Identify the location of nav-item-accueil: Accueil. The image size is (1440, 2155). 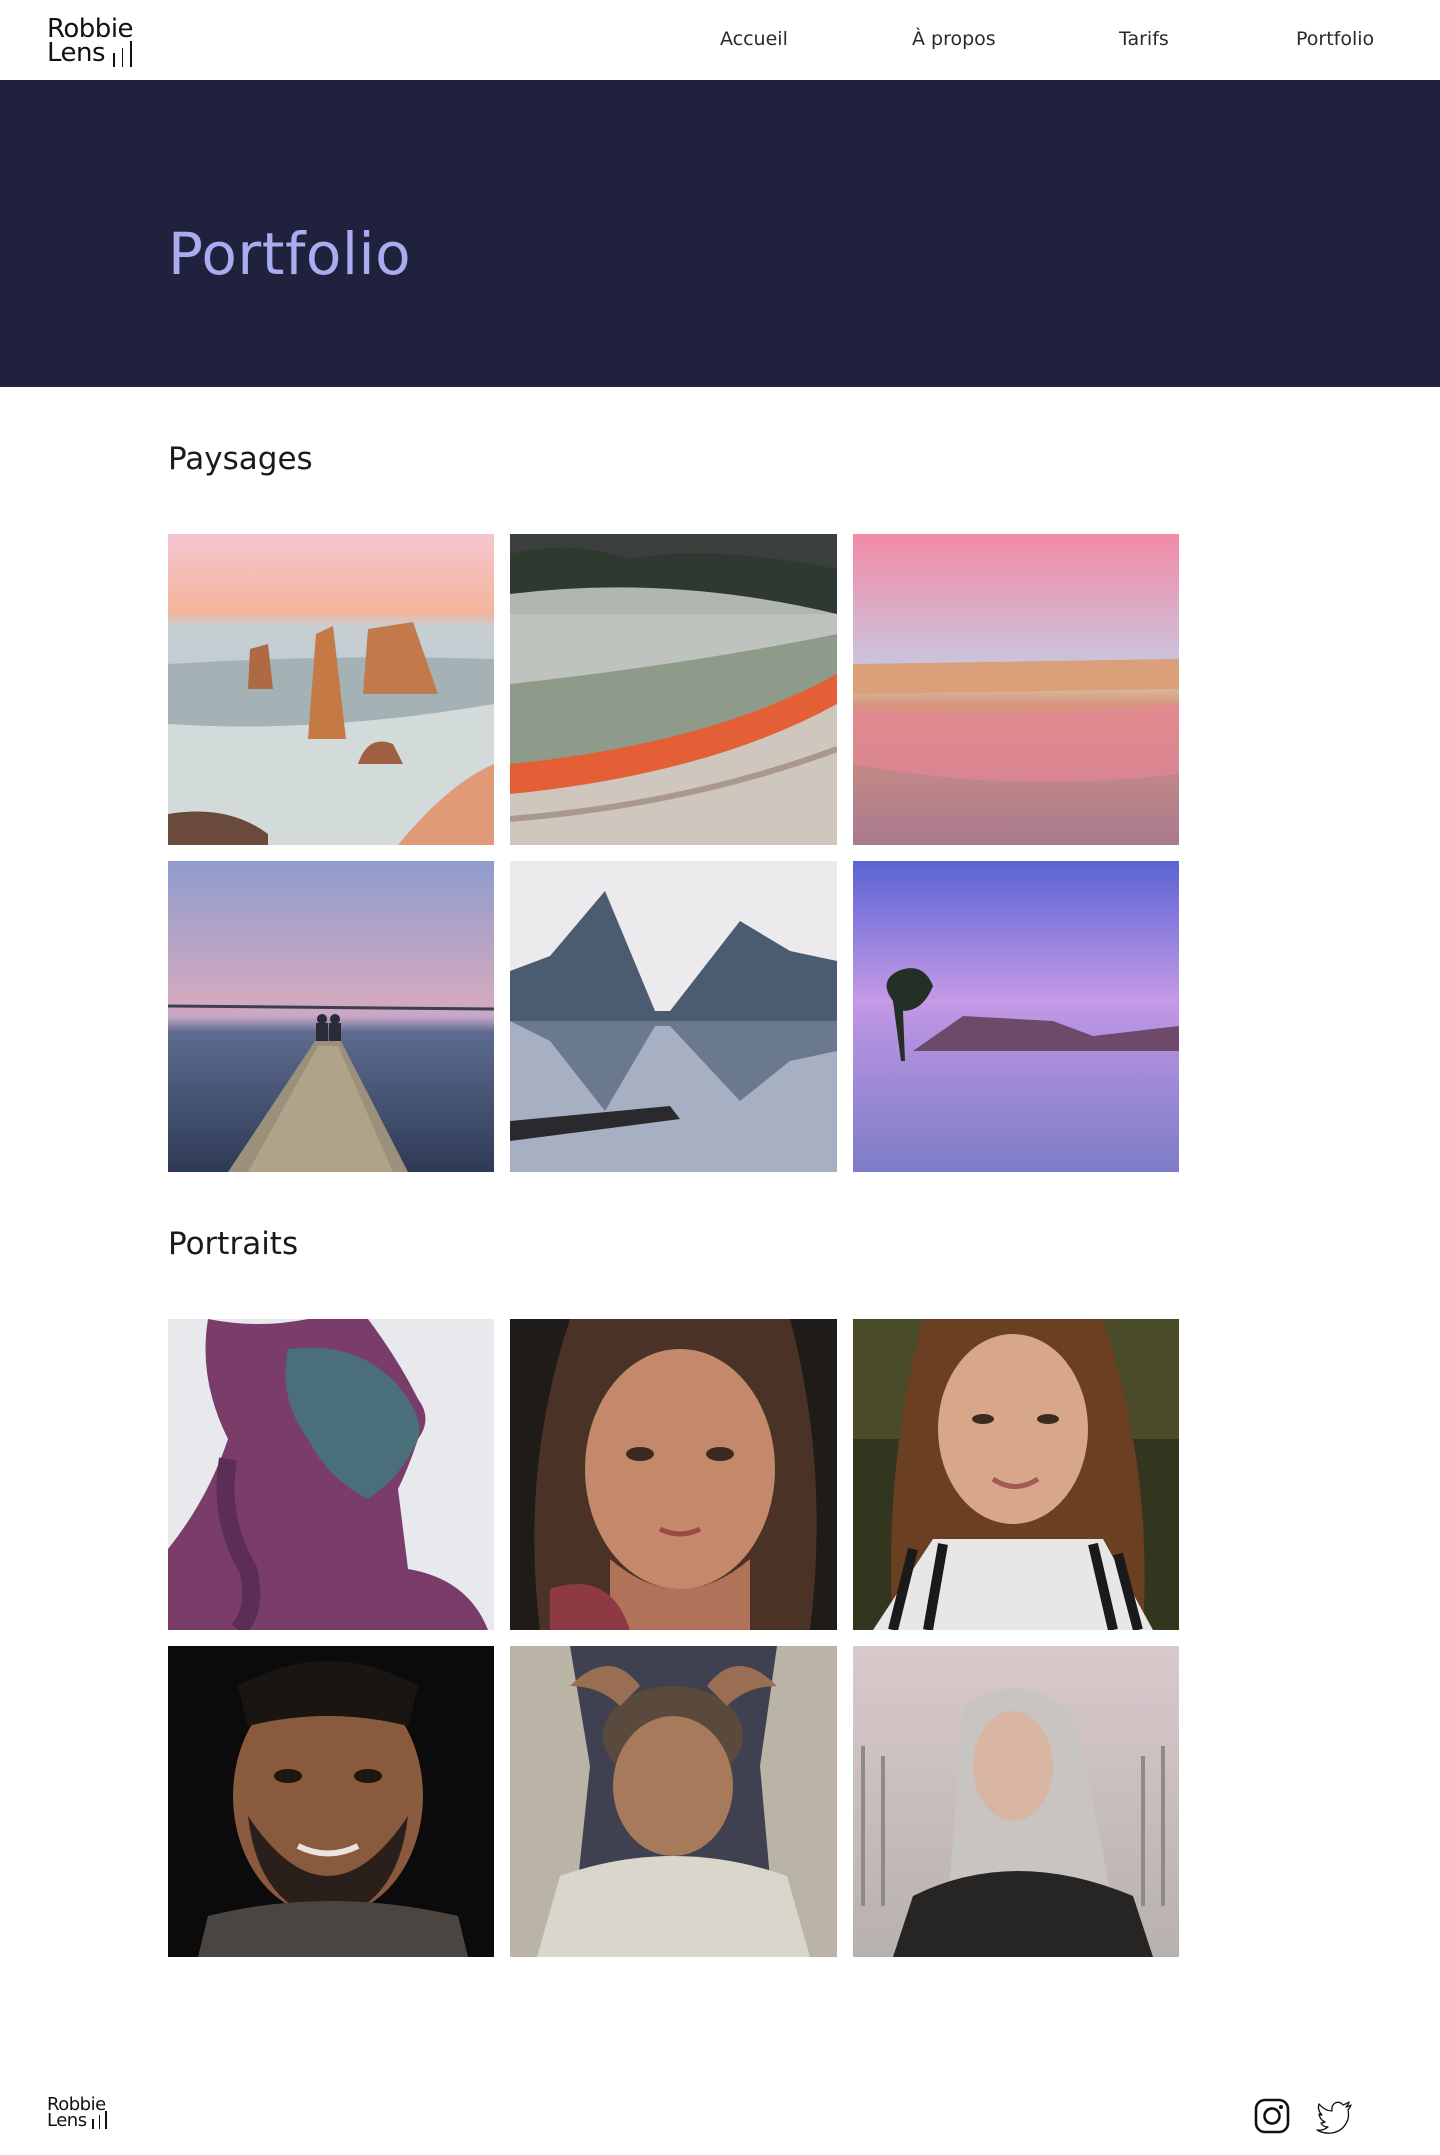
(754, 39).